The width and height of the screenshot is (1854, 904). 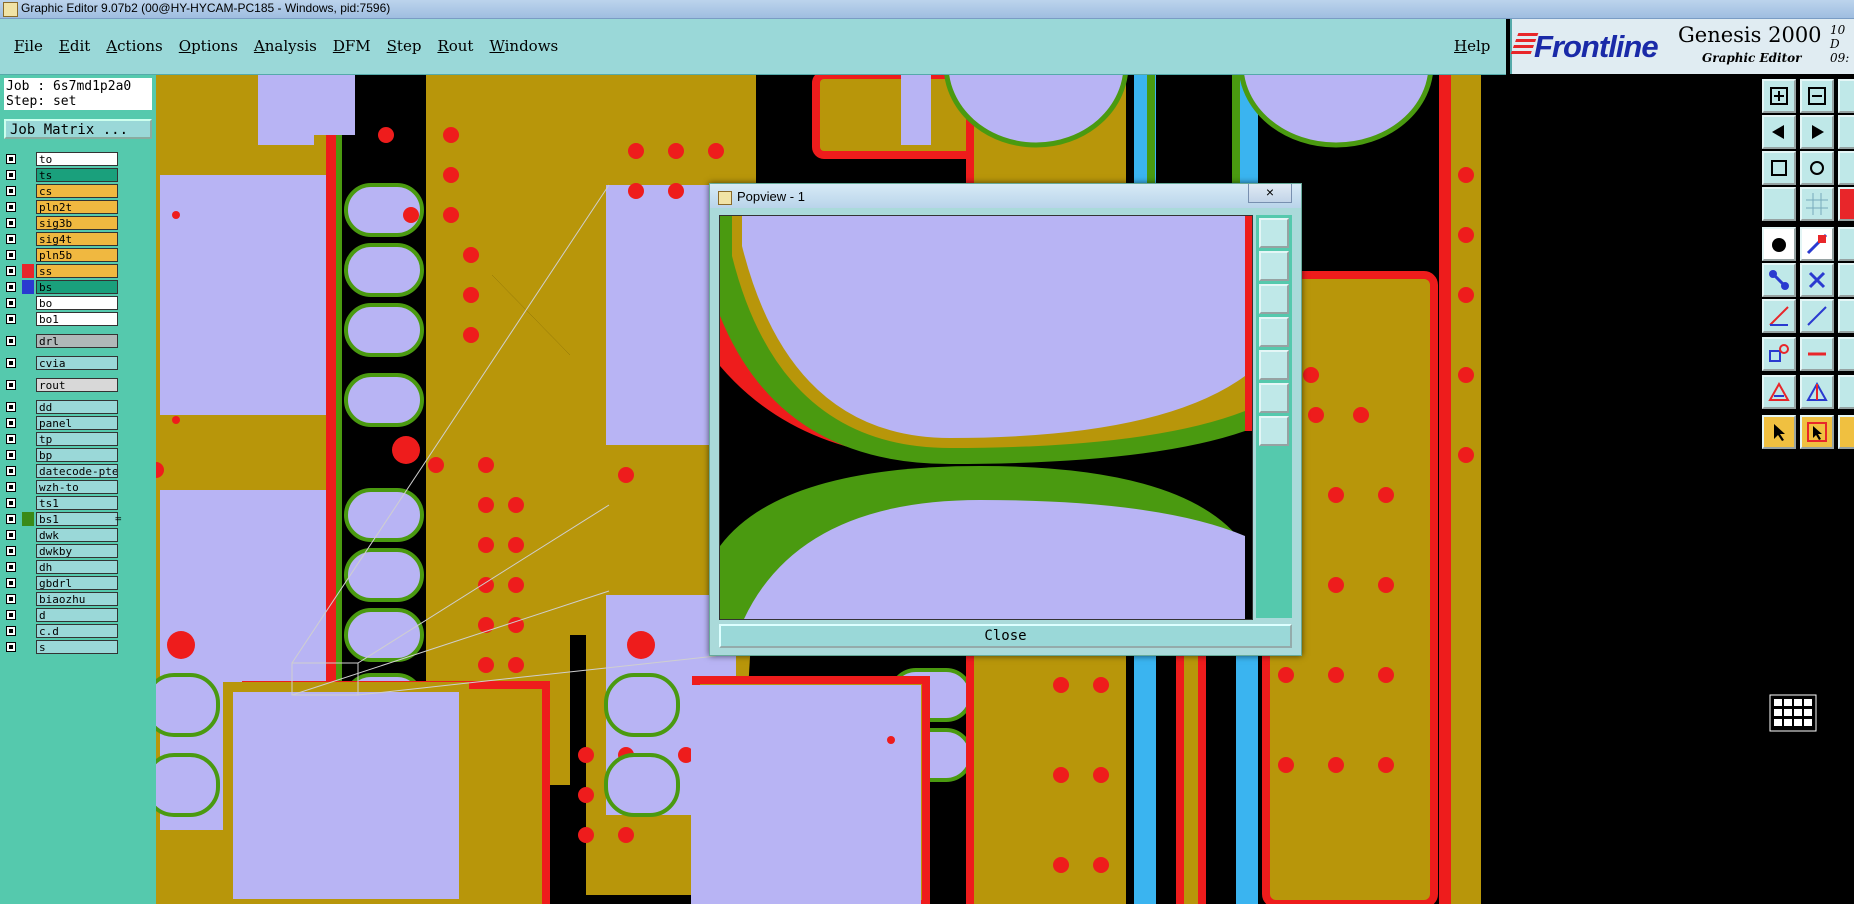 I want to click on measure-icon, so click(x=1779, y=204).